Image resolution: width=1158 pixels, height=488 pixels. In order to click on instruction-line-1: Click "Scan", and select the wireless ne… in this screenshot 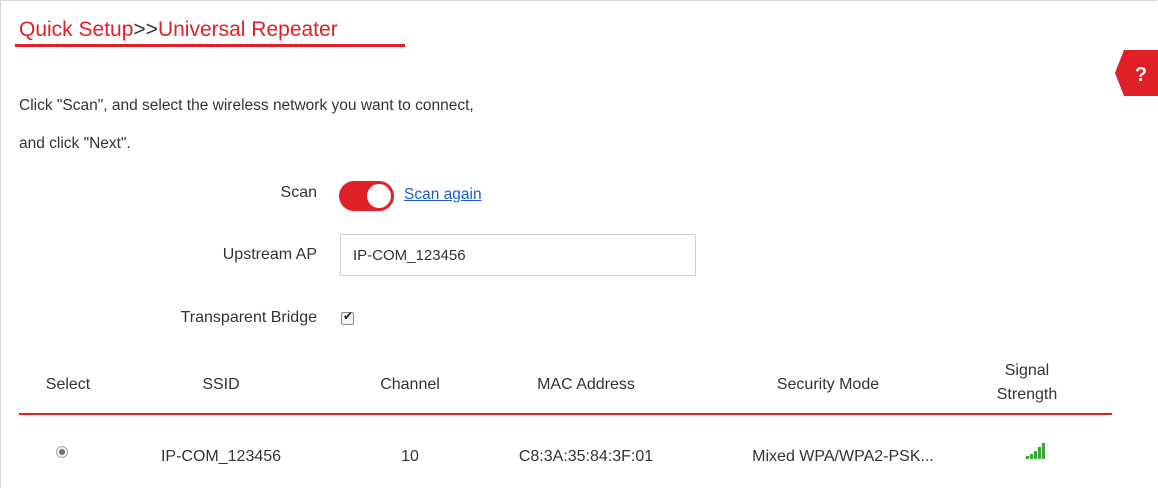, I will do `click(246, 105)`.